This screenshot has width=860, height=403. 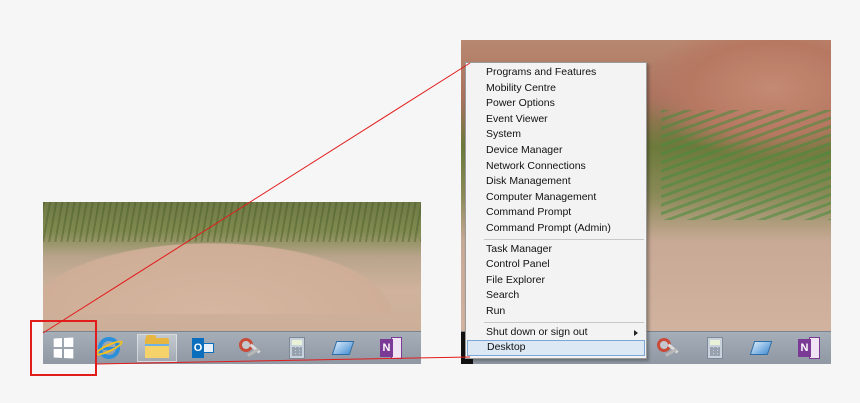 I want to click on taskbar-left: O N, so click(x=232, y=347).